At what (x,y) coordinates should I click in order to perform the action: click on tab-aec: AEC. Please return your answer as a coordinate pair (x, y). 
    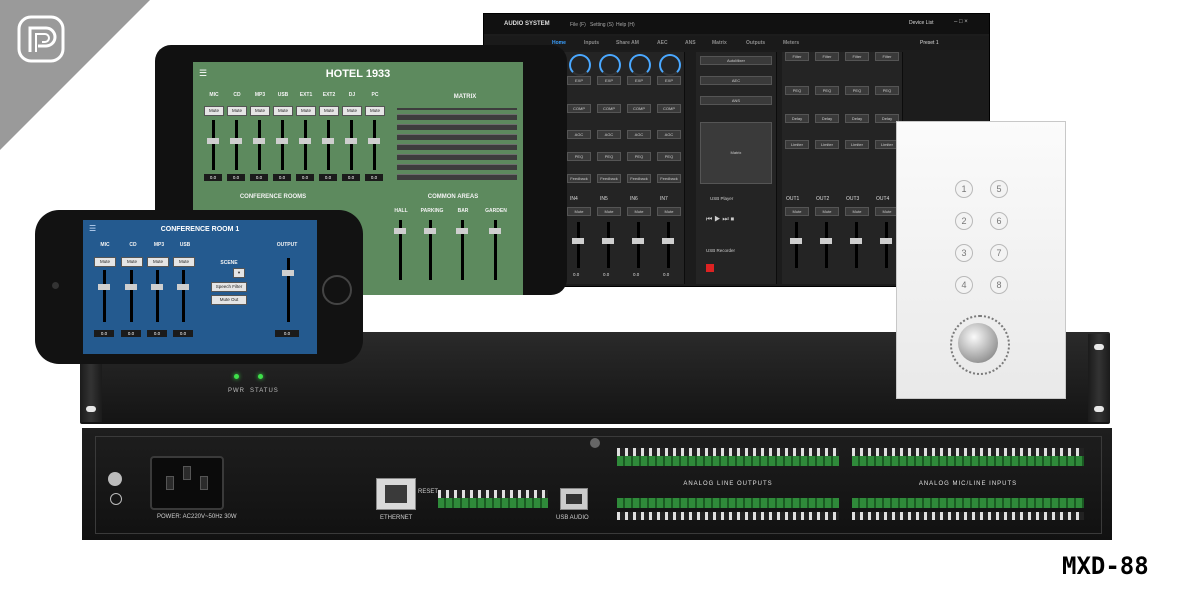
    Looking at the image, I should click on (662, 43).